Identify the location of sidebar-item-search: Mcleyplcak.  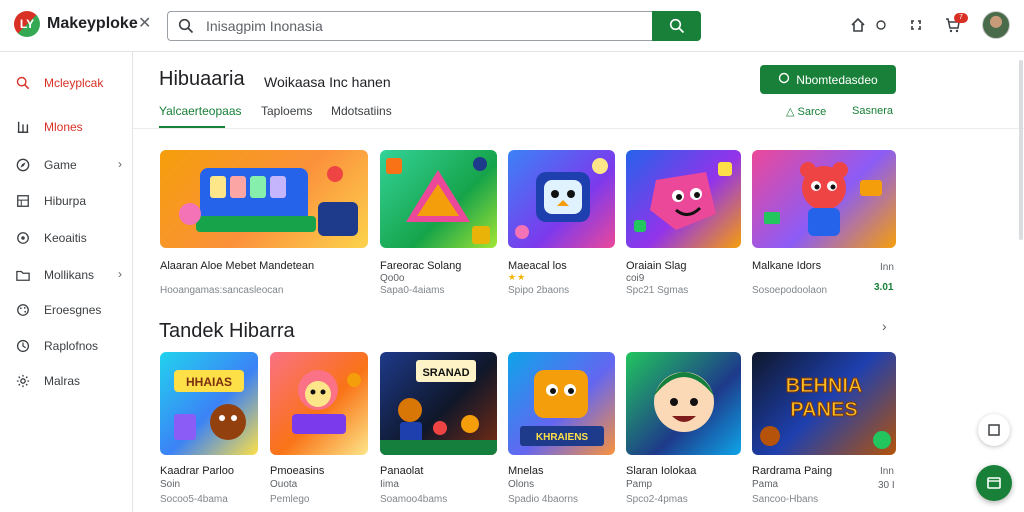
(66, 83).